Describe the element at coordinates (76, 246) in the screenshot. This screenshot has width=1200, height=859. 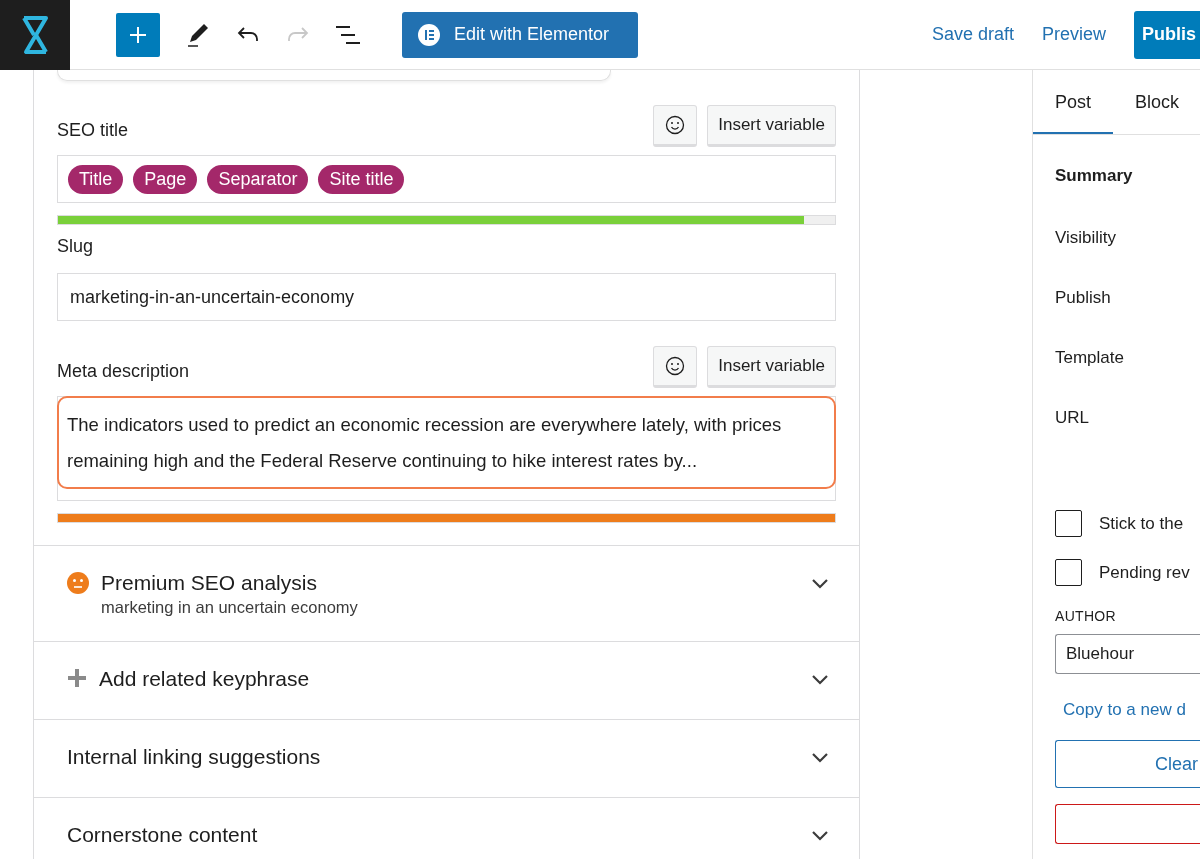
I see `field-label: Slug` at that location.